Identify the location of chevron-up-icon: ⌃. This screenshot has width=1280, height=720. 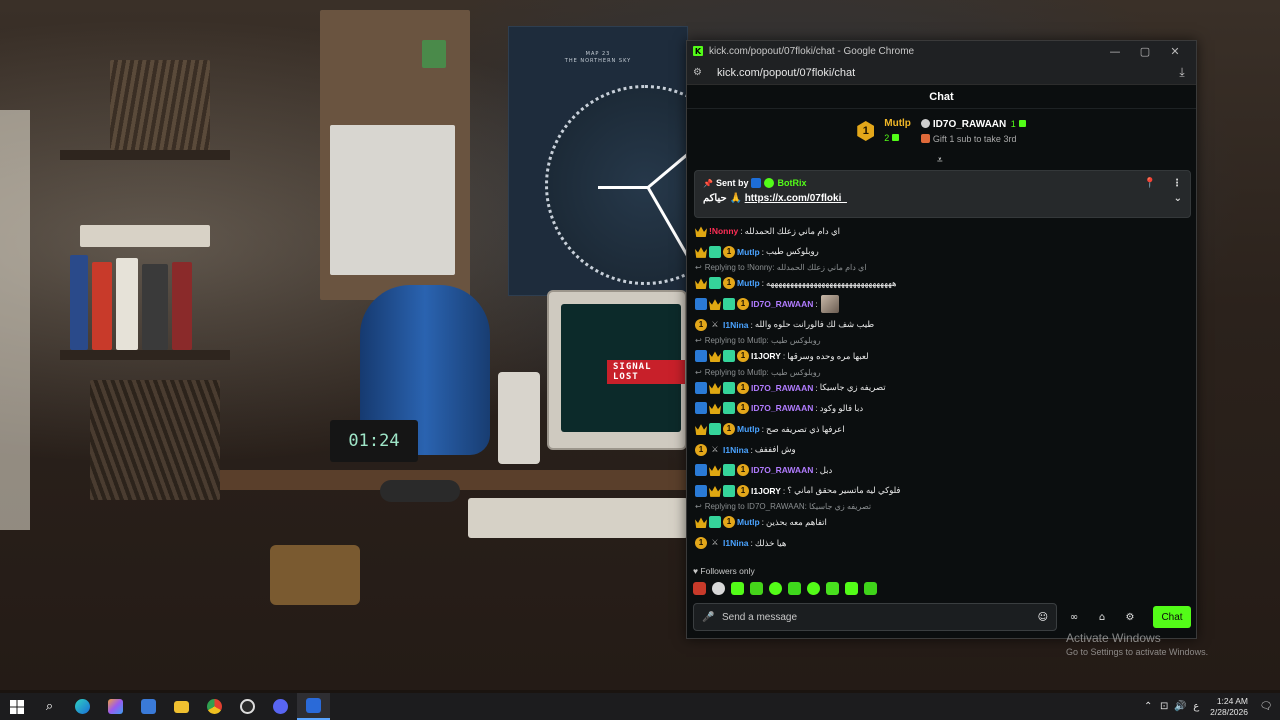
(1148, 706).